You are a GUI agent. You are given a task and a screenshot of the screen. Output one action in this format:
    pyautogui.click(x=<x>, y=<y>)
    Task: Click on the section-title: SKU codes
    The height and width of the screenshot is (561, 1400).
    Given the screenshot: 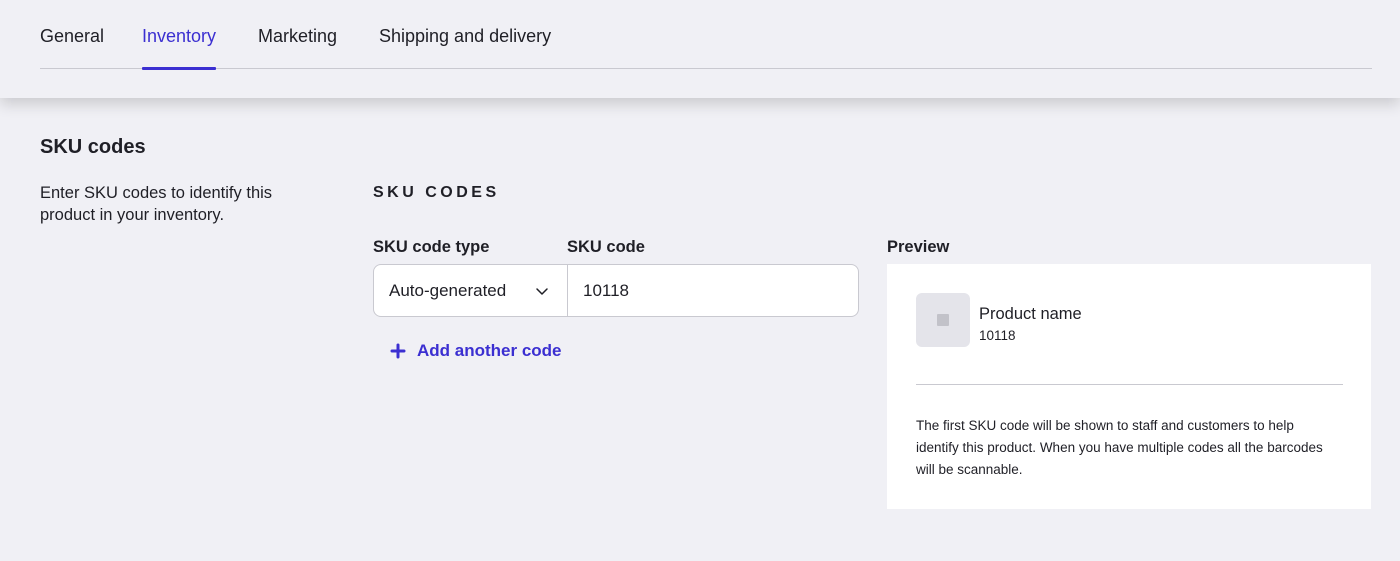 What is the action you would take?
    pyautogui.click(x=93, y=147)
    